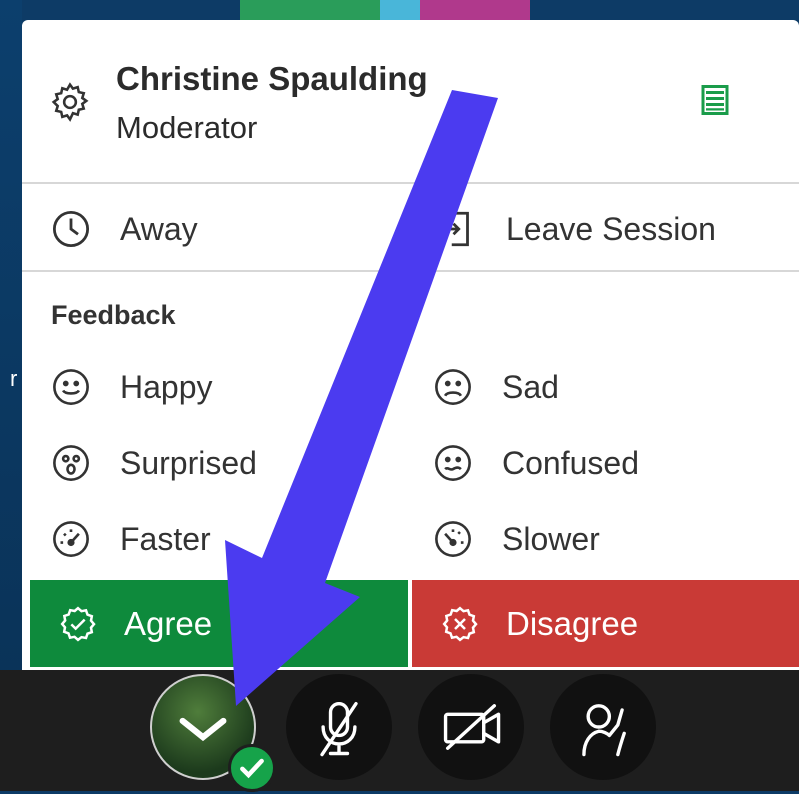 This screenshot has height=794, width=799. I want to click on leave-session-button: Leave Session, so click(576, 229).